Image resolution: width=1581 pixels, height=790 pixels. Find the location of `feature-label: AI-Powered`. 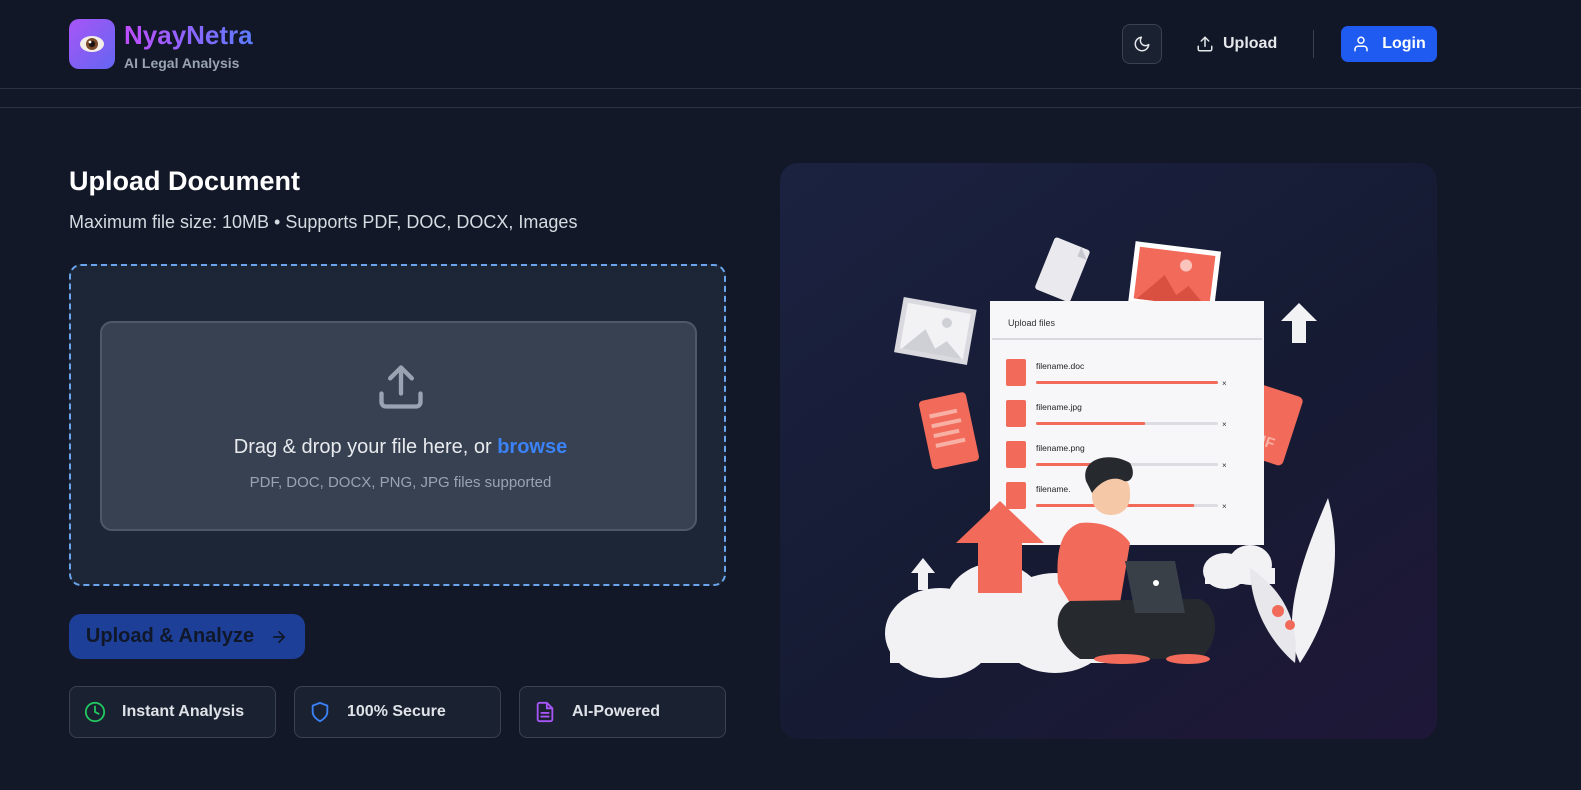

feature-label: AI-Powered is located at coordinates (616, 711).